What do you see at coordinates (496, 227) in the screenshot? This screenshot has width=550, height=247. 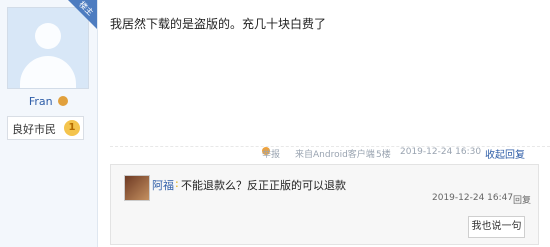 I see `say-something-button: 我也说一句` at bounding box center [496, 227].